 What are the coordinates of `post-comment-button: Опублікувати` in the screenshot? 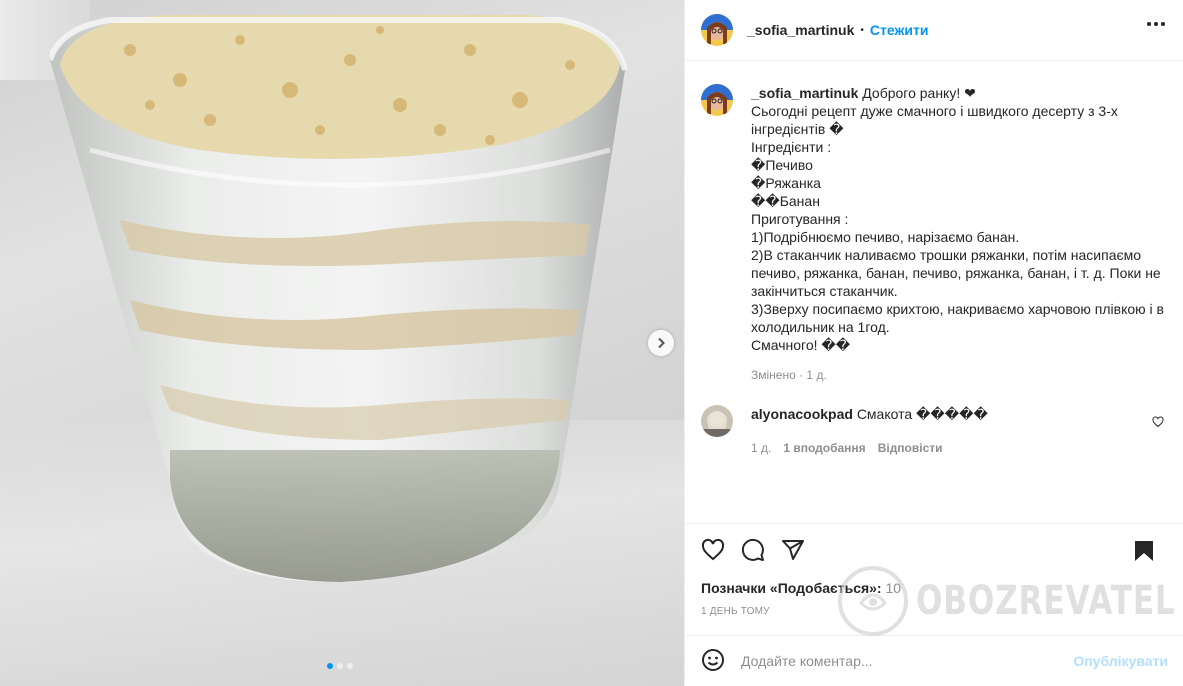 It's located at (1120, 661).